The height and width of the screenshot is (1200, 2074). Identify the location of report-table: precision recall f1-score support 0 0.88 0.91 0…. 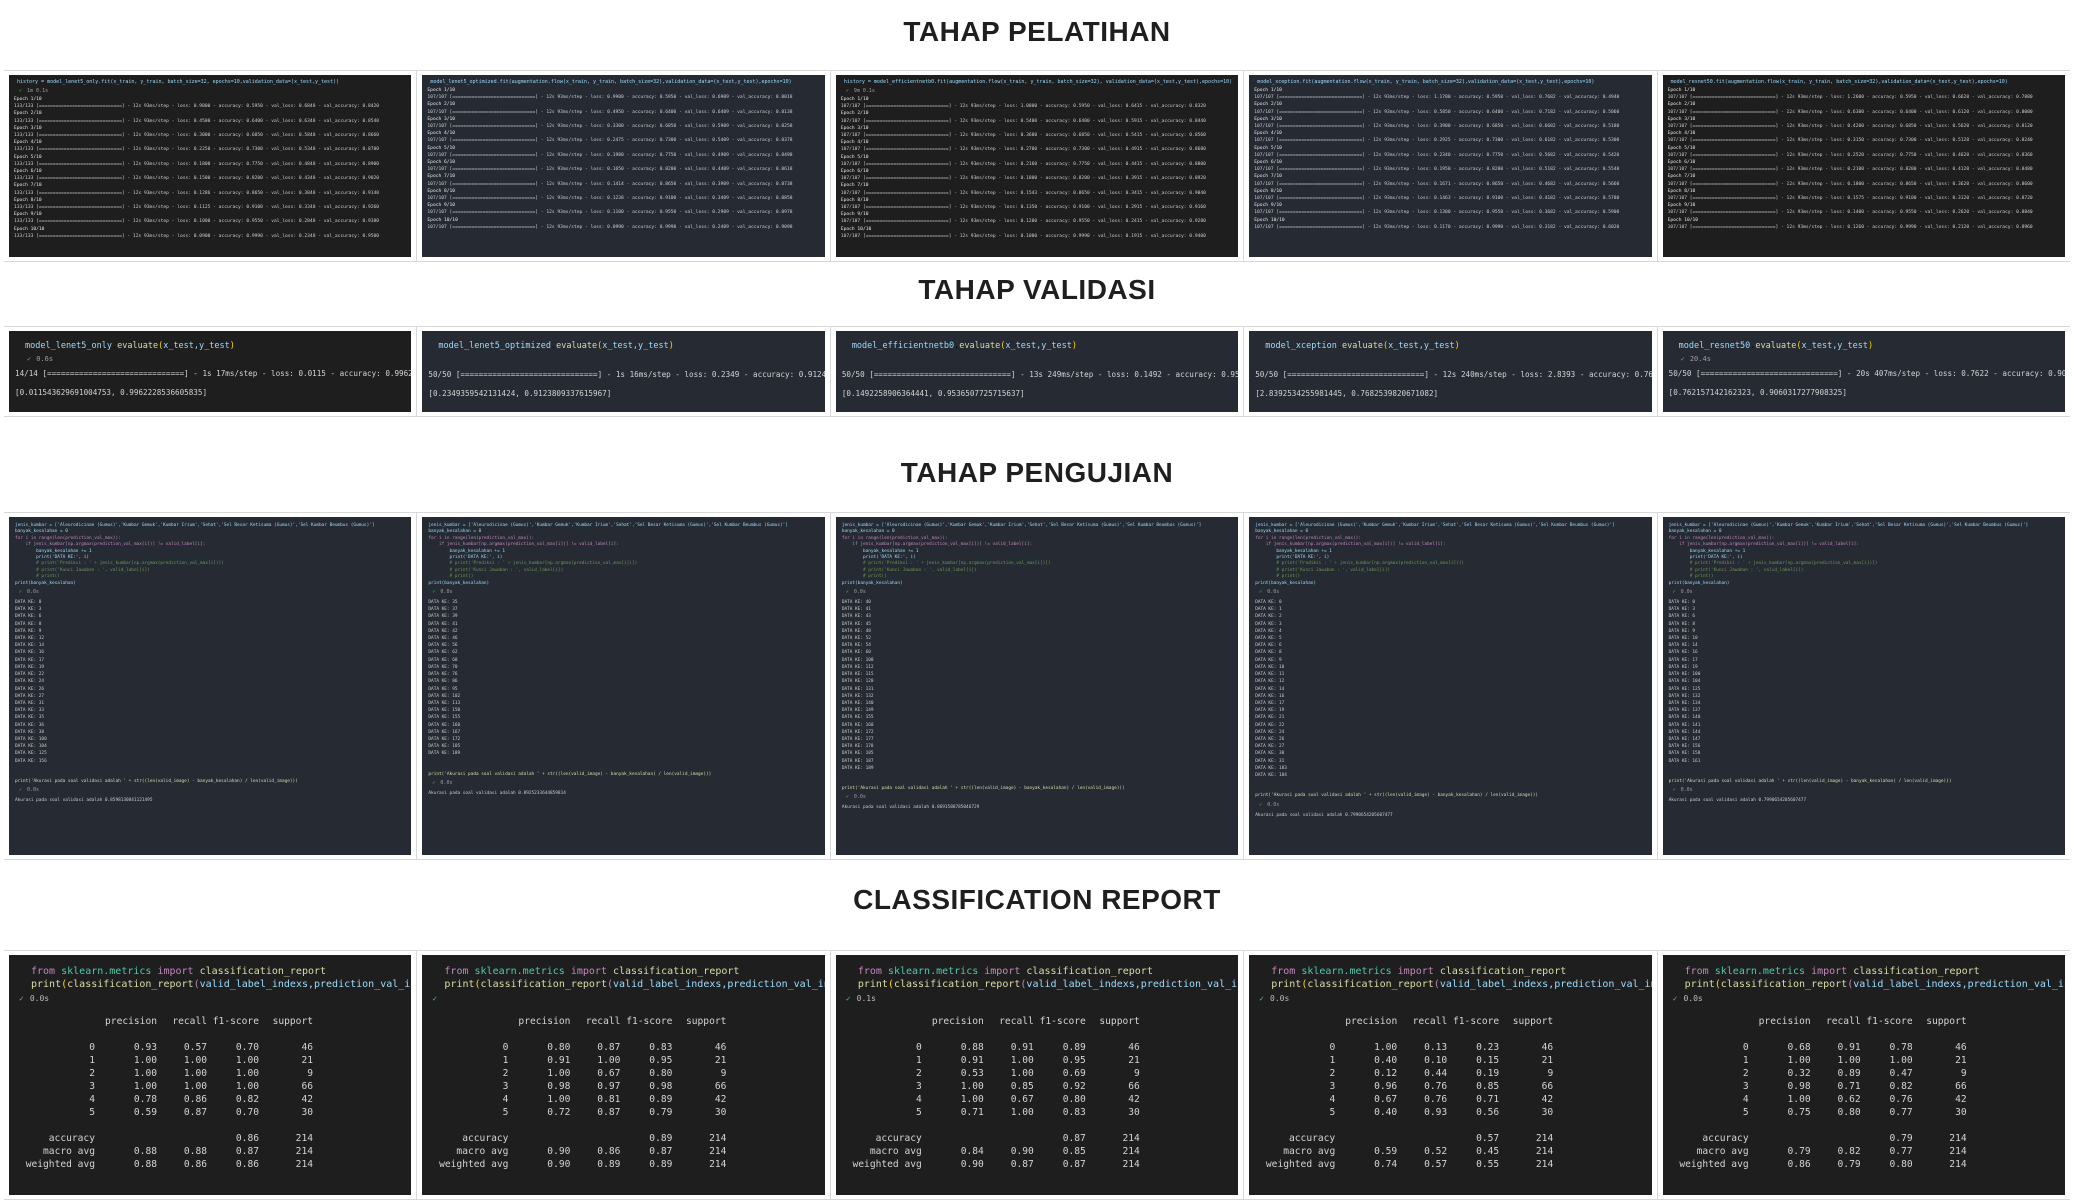
(992, 1093).